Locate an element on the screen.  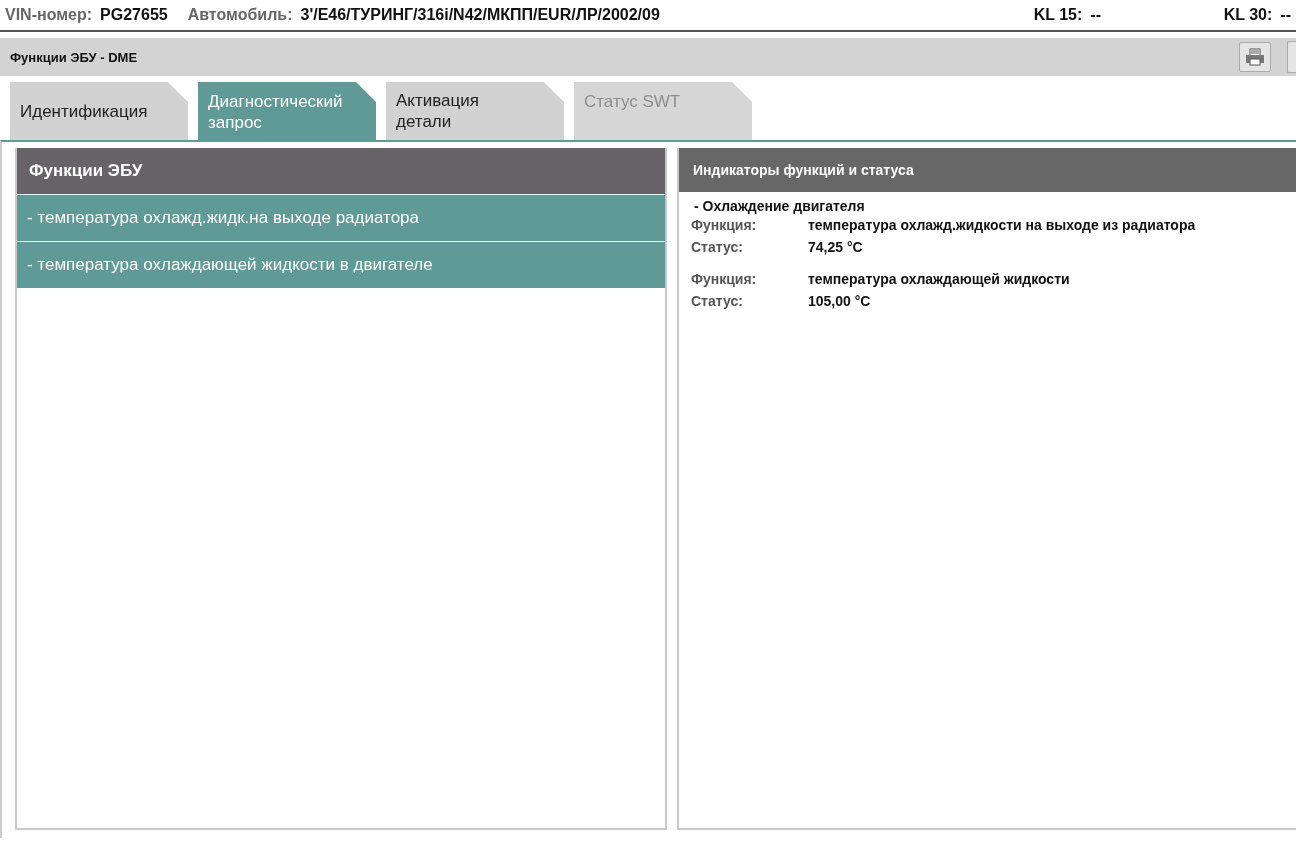
print-button is located at coordinates (1255, 57).